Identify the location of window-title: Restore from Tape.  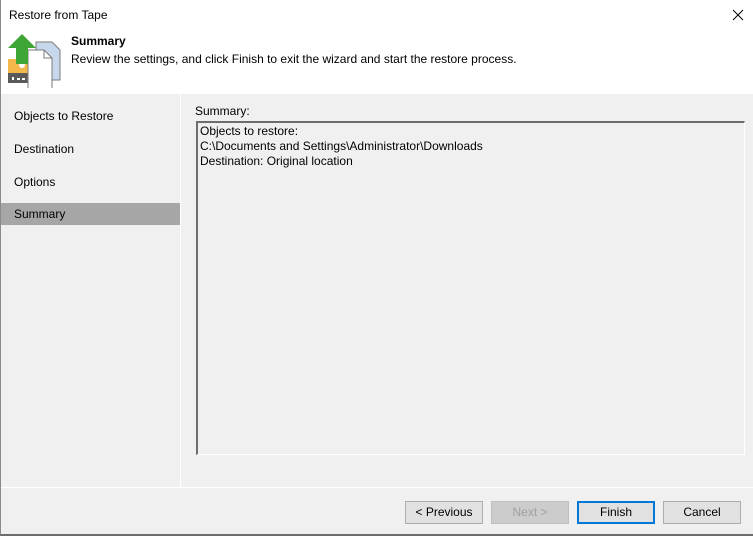
(58, 15).